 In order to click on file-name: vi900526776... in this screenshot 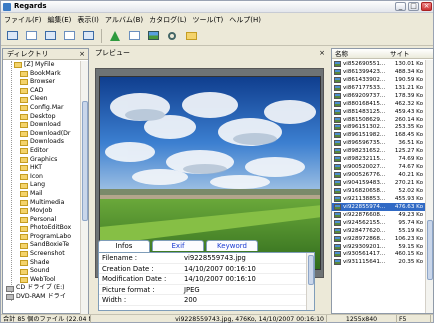, I will do `click(364, 175)`.